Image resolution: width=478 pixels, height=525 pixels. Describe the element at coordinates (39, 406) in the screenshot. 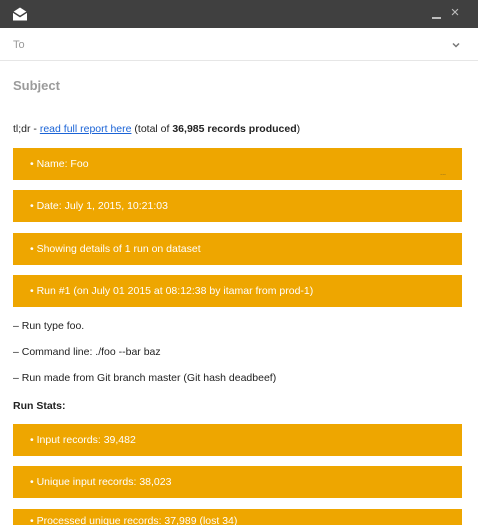

I see `run-stats-heading: Run Stats:` at that location.